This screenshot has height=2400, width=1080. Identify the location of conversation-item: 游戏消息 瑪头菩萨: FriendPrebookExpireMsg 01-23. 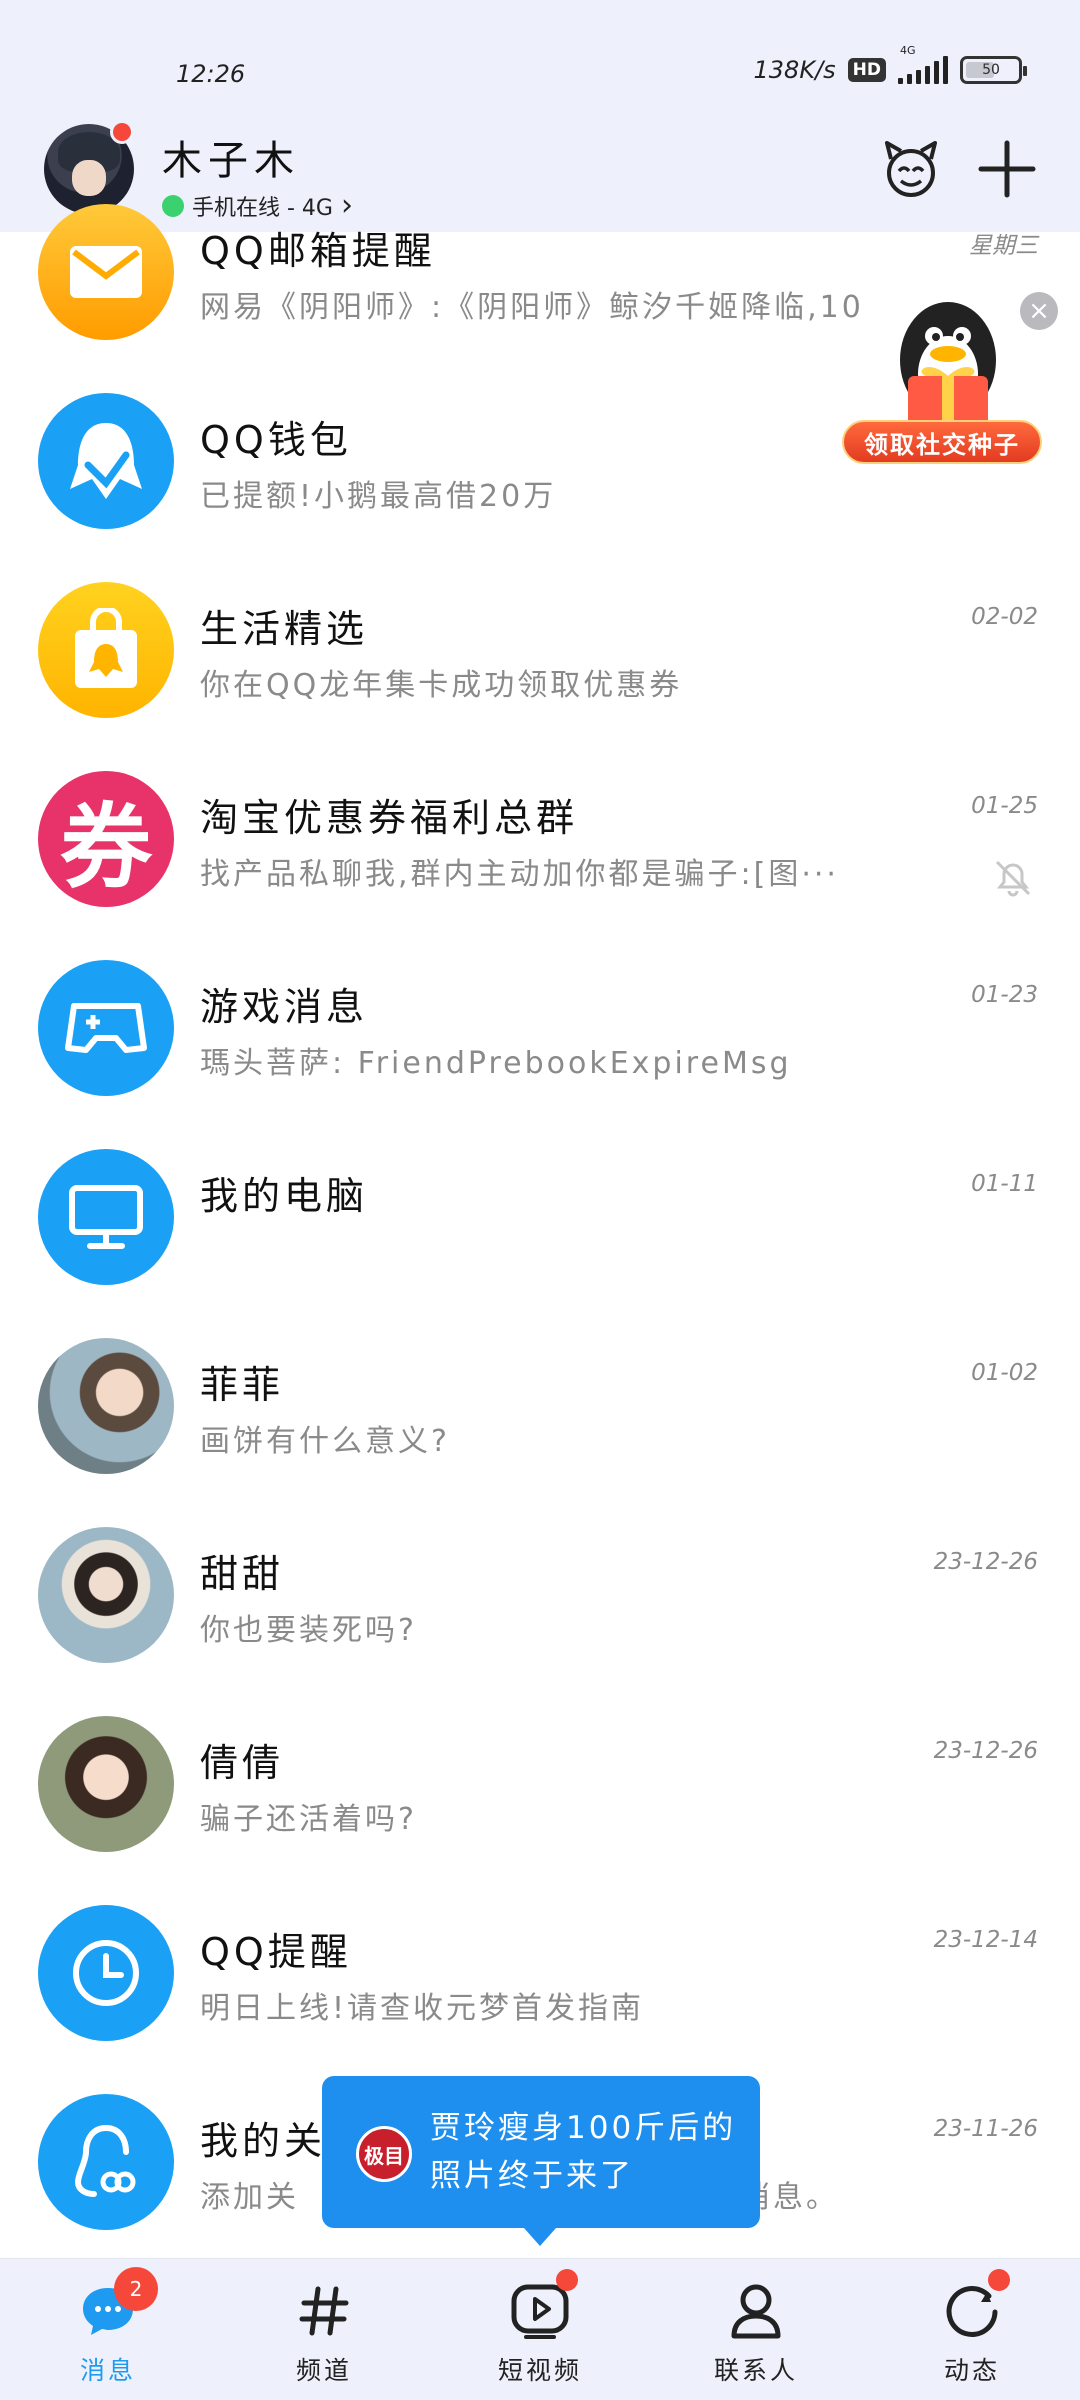
(540, 1034).